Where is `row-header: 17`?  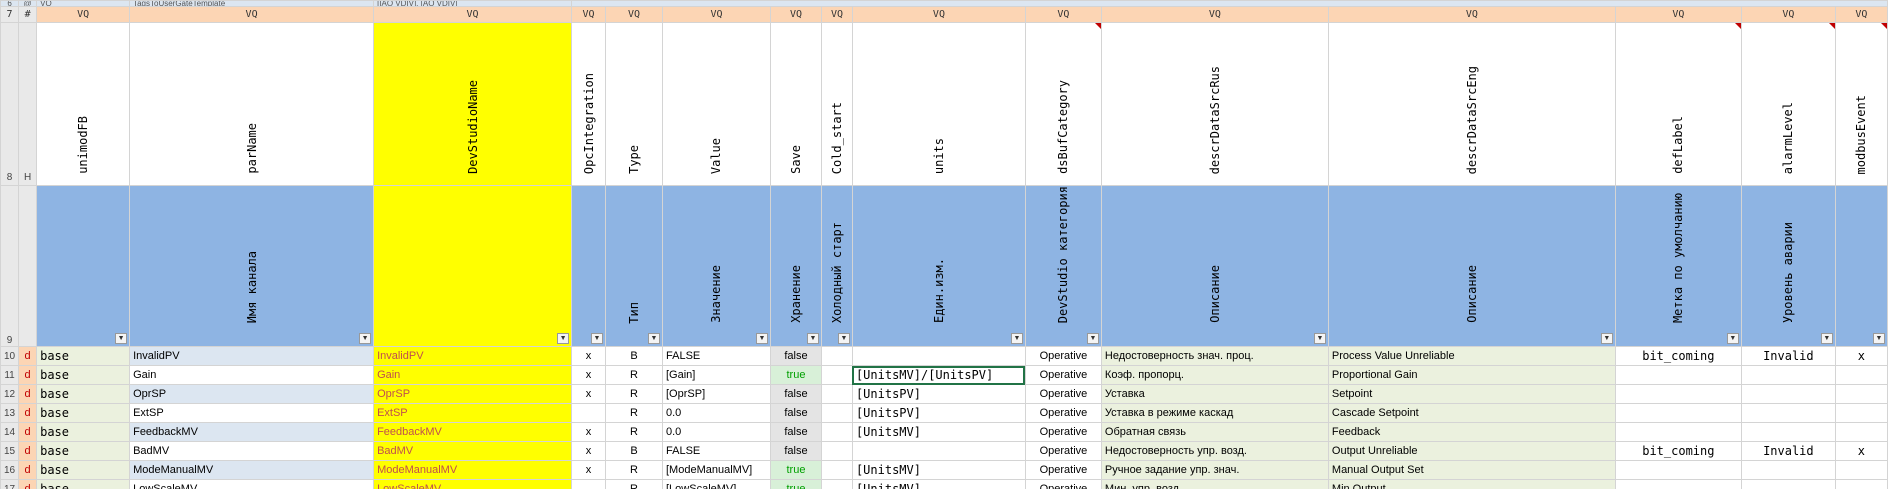
row-header: 17 is located at coordinates (10, 484).